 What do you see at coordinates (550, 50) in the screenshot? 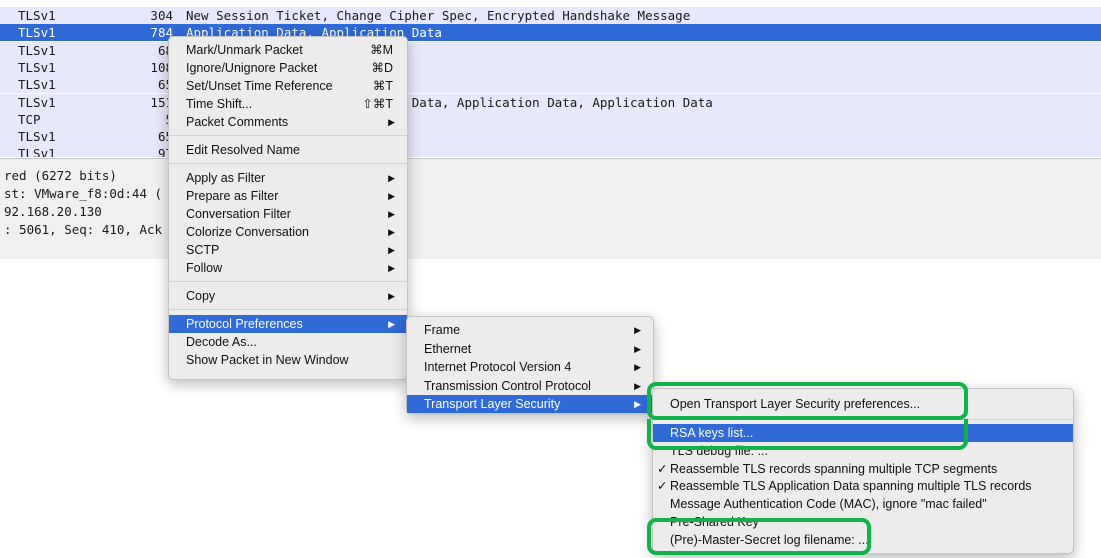
I see `packet-row: TLSv168Application Data` at bounding box center [550, 50].